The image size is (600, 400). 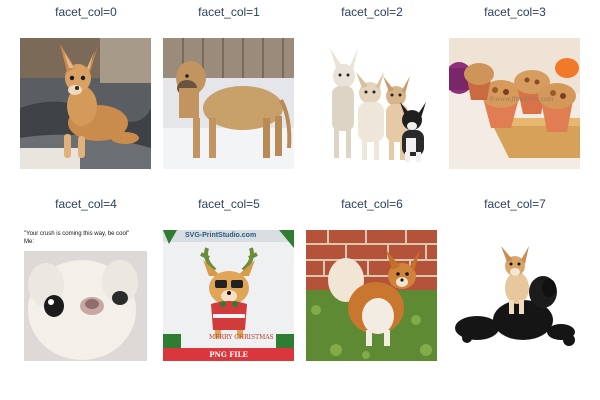 I want to click on facet-title-4: facet_col=4, so click(x=86, y=204).